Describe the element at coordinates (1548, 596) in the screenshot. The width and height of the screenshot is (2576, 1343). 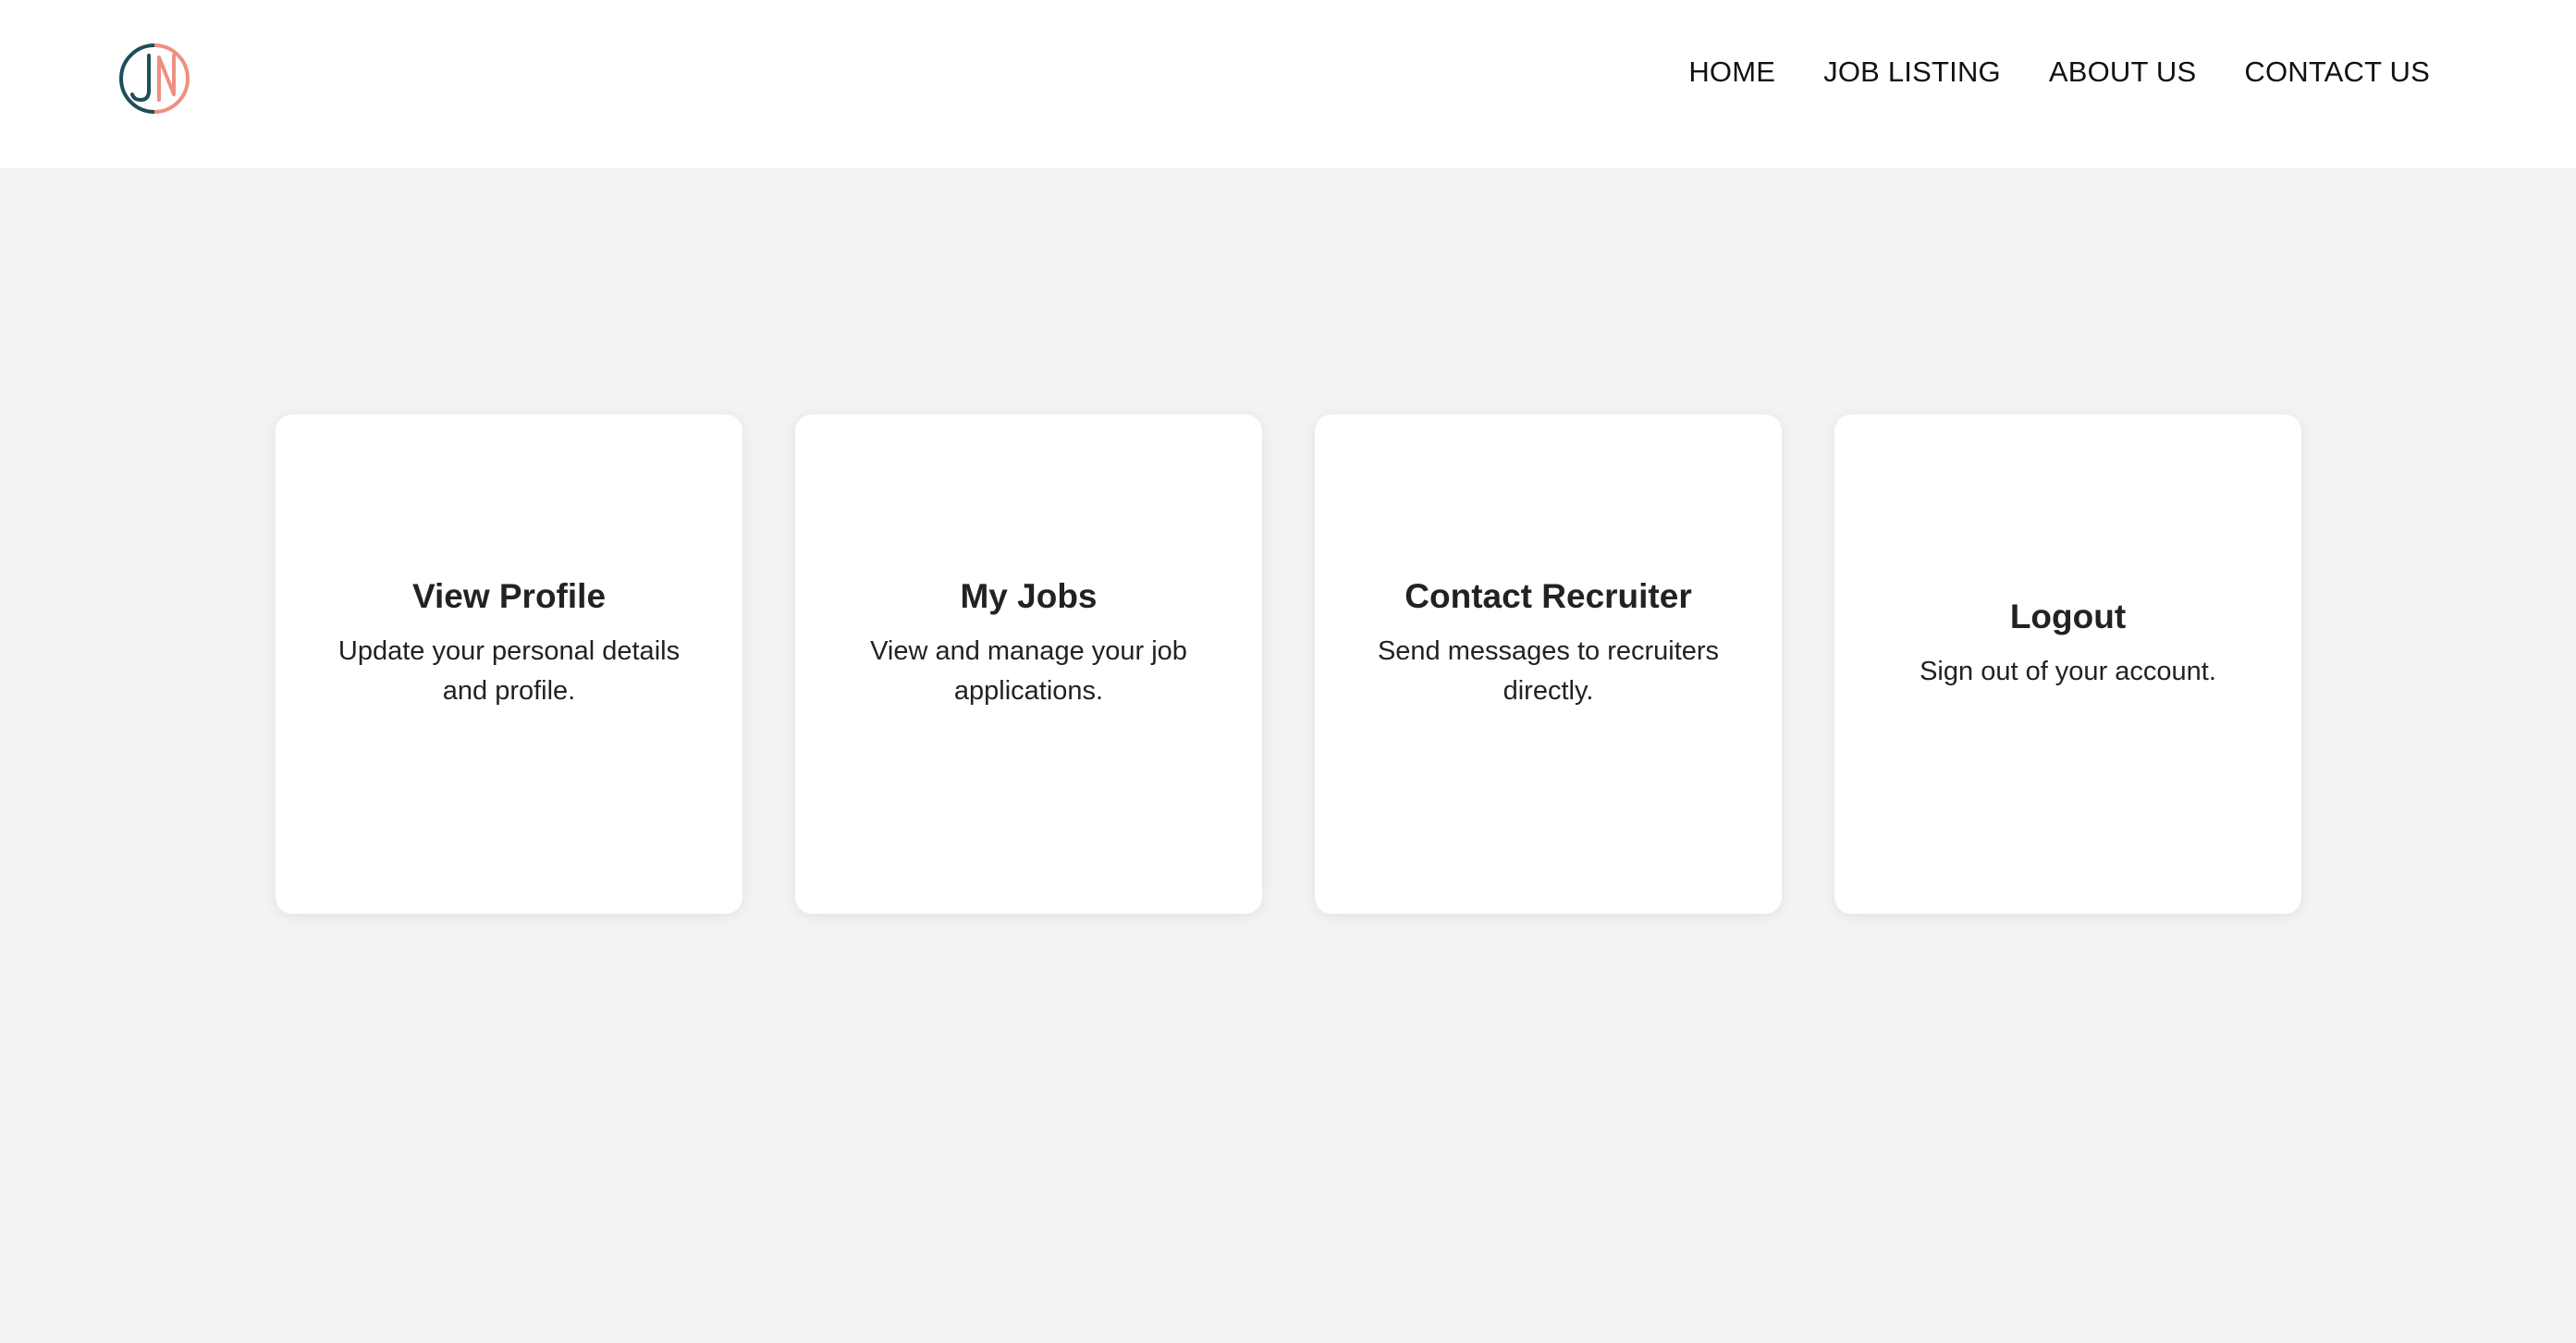
I see `card-title: Contact Recruiter` at that location.